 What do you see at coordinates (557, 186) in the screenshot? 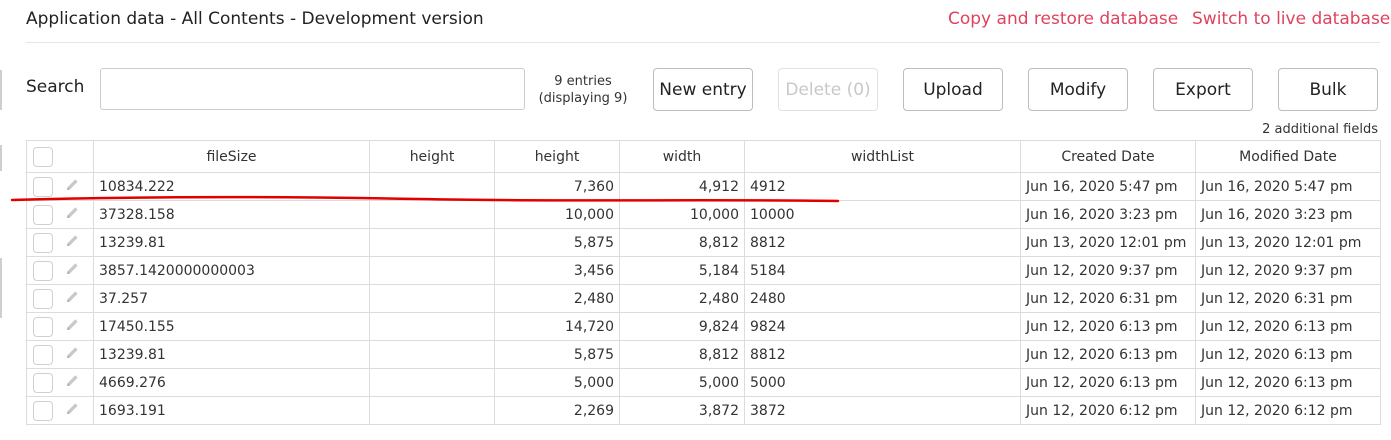
I see `cell-height-2: 7,360` at bounding box center [557, 186].